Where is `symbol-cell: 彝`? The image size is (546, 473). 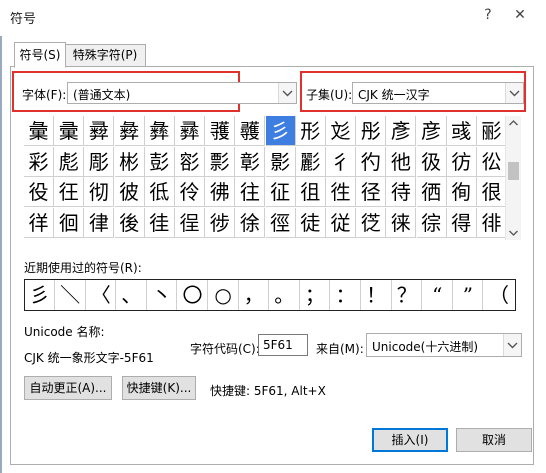 symbol-cell: 彝 is located at coordinates (159, 131).